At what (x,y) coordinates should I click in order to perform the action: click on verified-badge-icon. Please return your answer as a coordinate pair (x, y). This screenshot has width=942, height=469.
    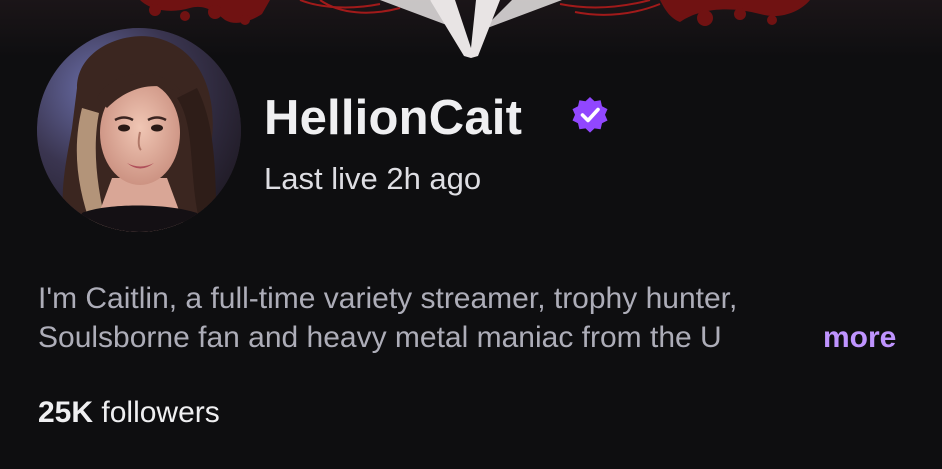
    Looking at the image, I should click on (590, 115).